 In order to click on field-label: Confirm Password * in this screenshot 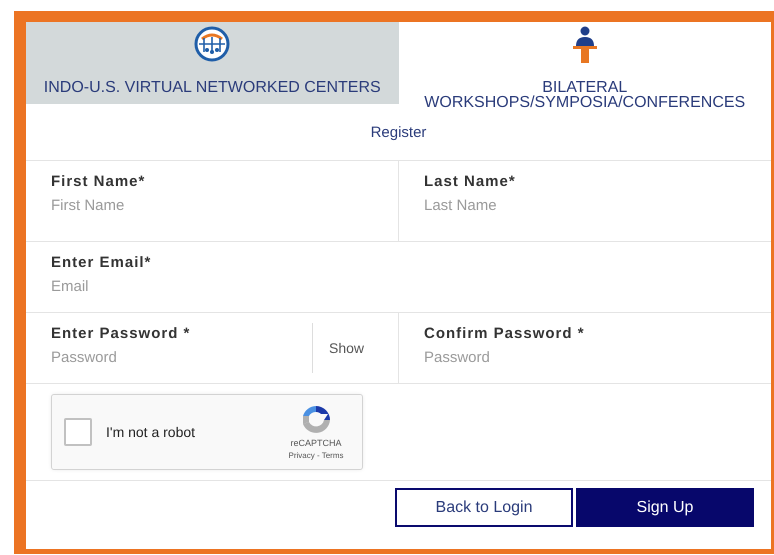, I will do `click(505, 333)`.